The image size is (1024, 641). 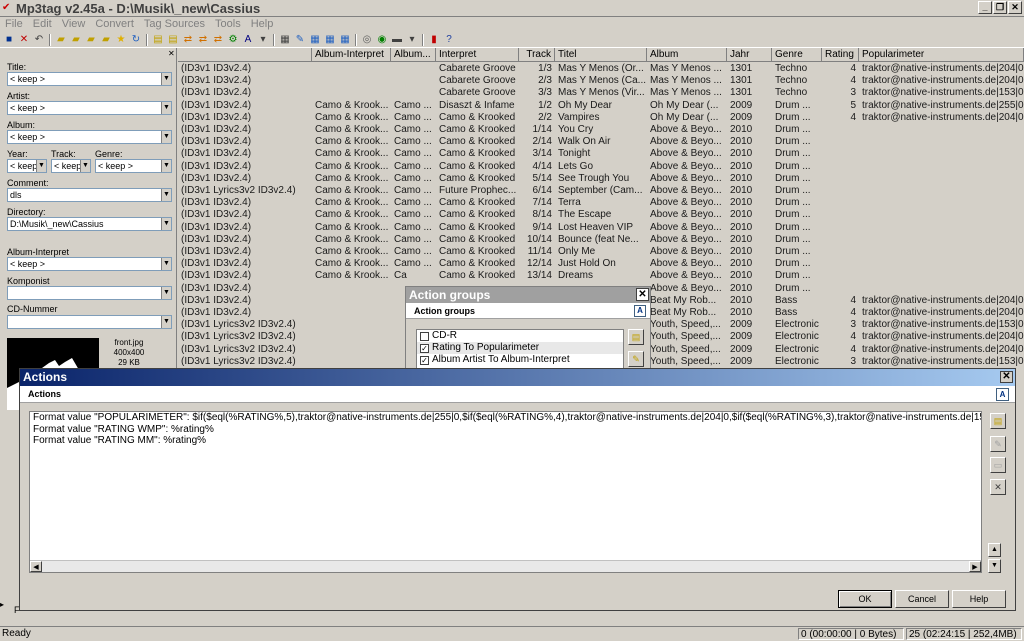 I want to click on minimize-button: _, so click(x=985, y=7).